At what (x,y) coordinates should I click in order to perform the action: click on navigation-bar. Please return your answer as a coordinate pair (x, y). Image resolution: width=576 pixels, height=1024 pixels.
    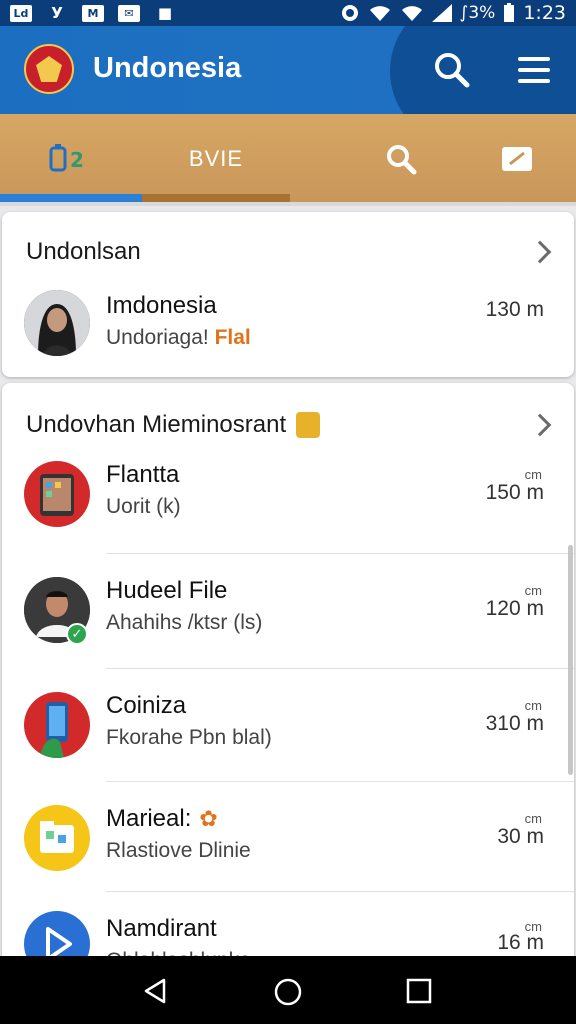
    Looking at the image, I should click on (288, 990).